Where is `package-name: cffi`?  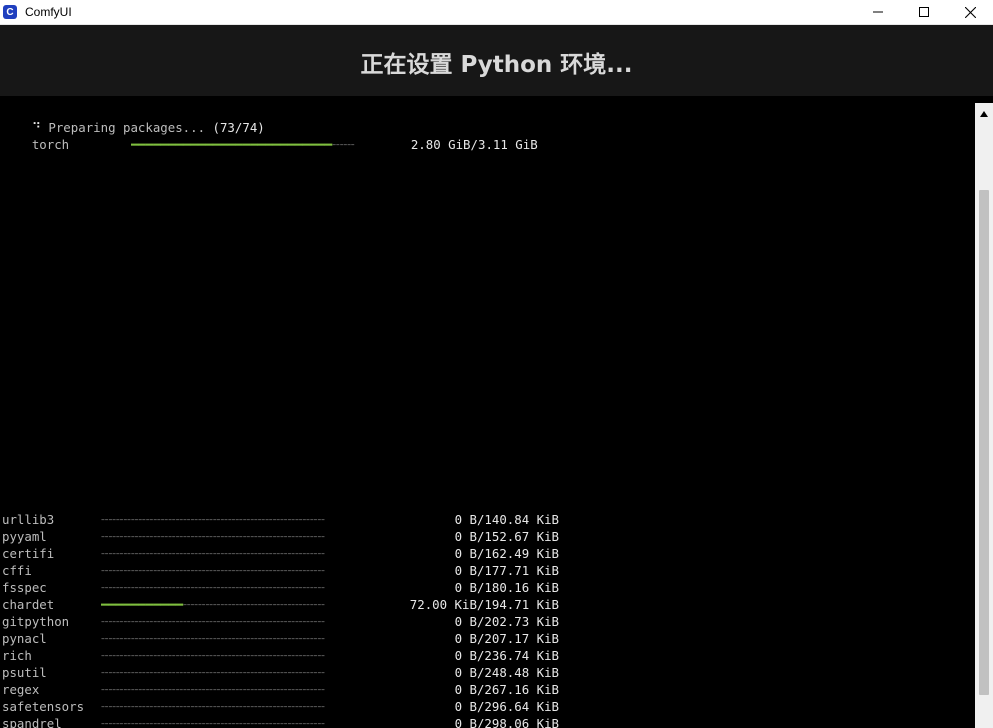
package-name: cffi is located at coordinates (17, 570).